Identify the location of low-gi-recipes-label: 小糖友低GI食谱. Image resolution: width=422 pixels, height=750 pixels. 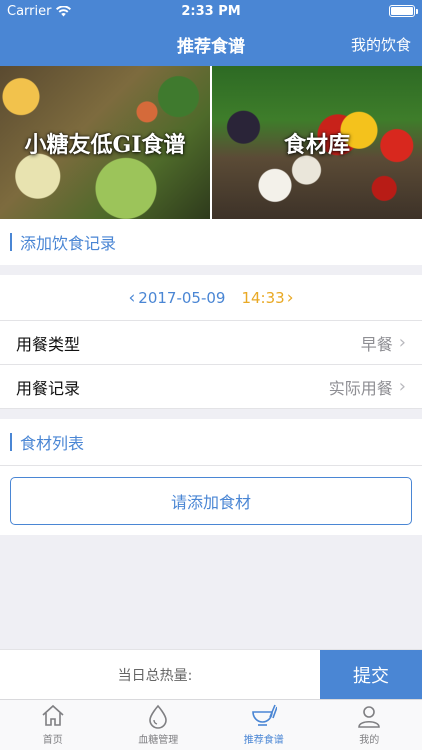
(105, 144).